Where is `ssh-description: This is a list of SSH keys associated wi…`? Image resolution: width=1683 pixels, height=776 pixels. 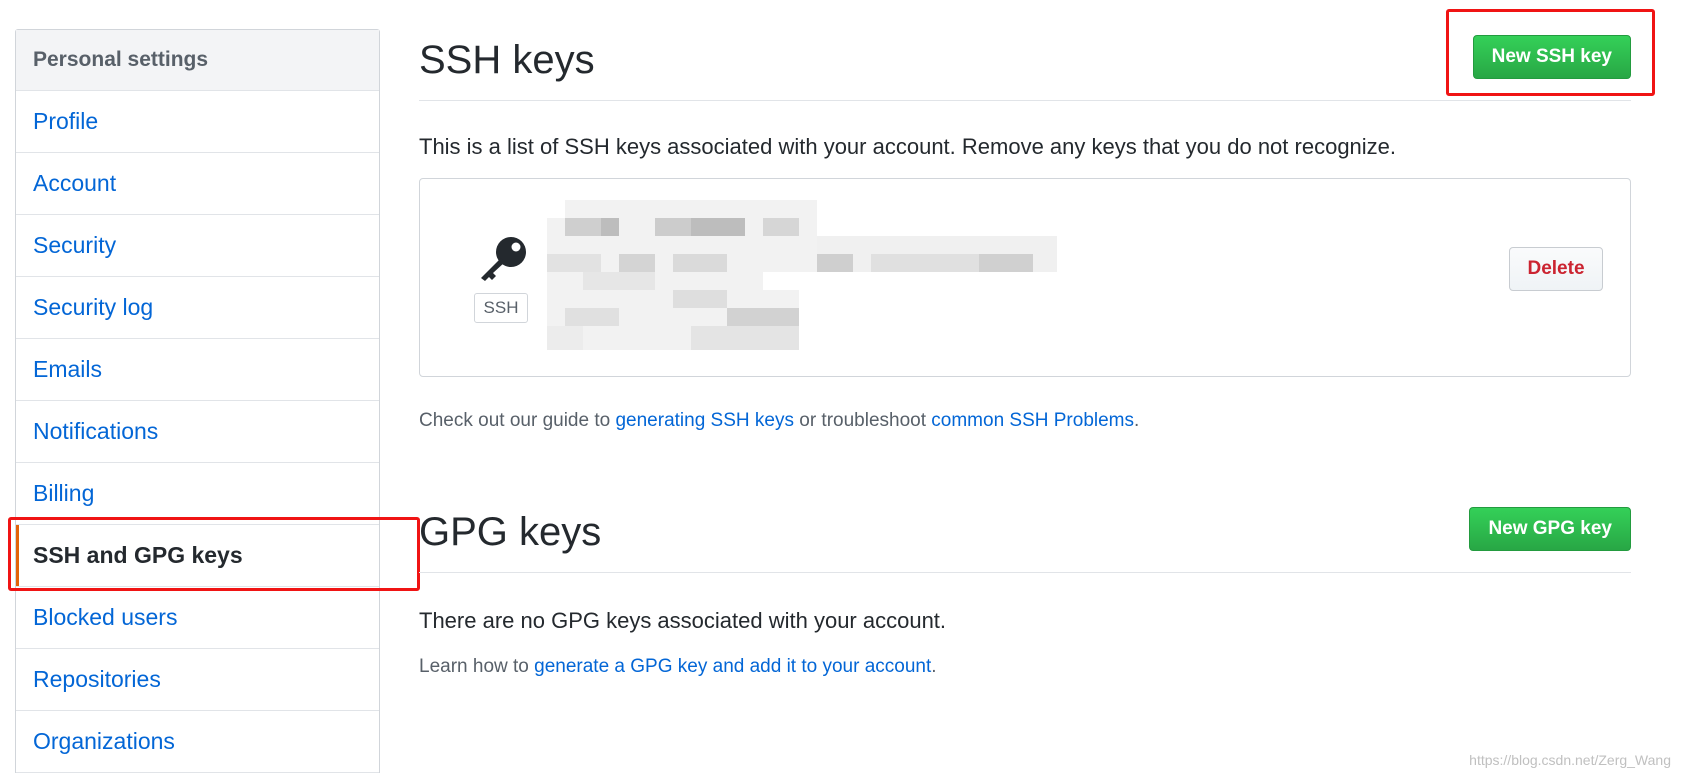 ssh-description: This is a list of SSH keys associated wi… is located at coordinates (908, 146).